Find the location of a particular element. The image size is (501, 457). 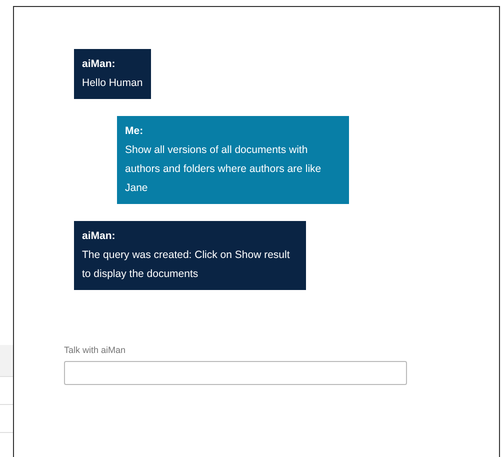

chat-input-field is located at coordinates (235, 373).